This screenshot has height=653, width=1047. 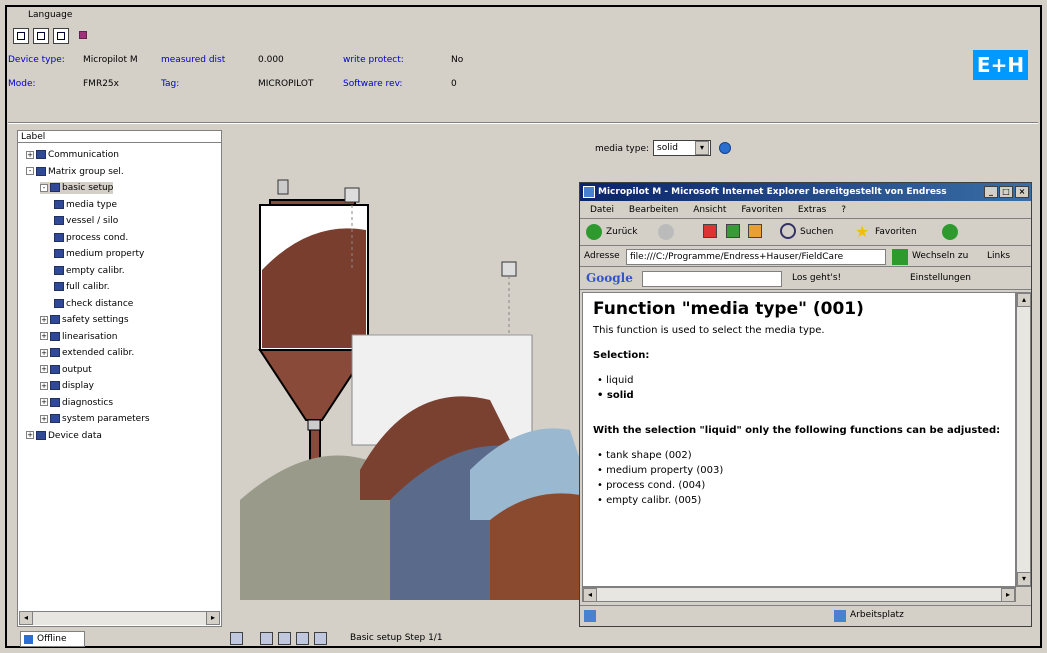 What do you see at coordinates (77, 188) in the screenshot?
I see `tree-item: - basic setup` at bounding box center [77, 188].